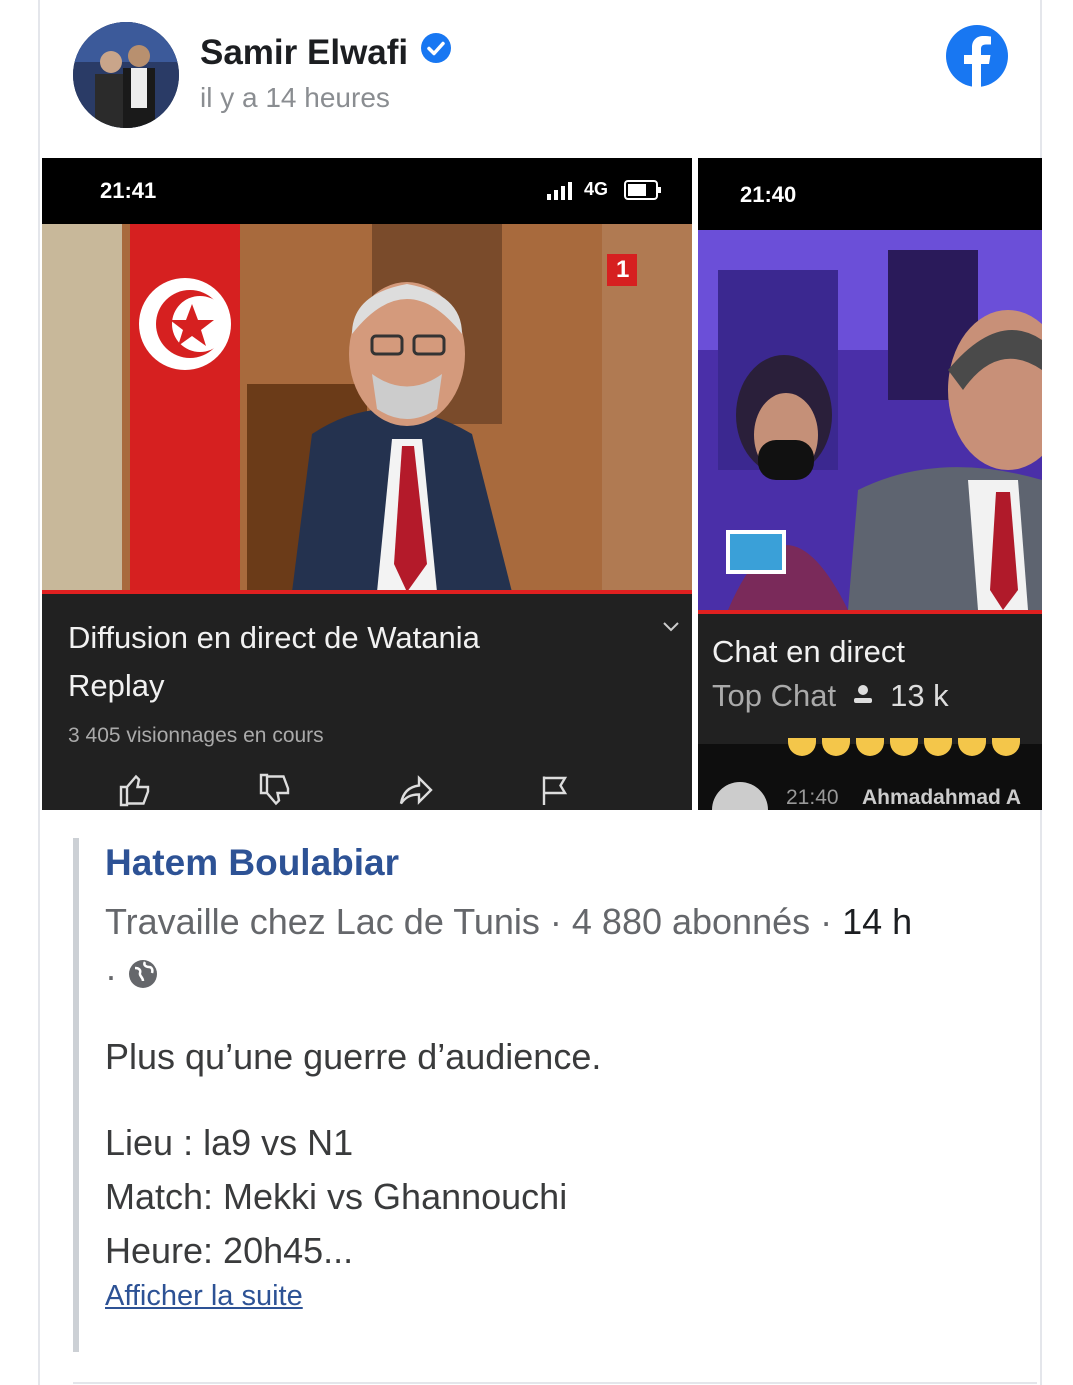 This screenshot has width=1073, height=1385. Describe the element at coordinates (556, 791) in the screenshot. I see `flag-icon` at that location.